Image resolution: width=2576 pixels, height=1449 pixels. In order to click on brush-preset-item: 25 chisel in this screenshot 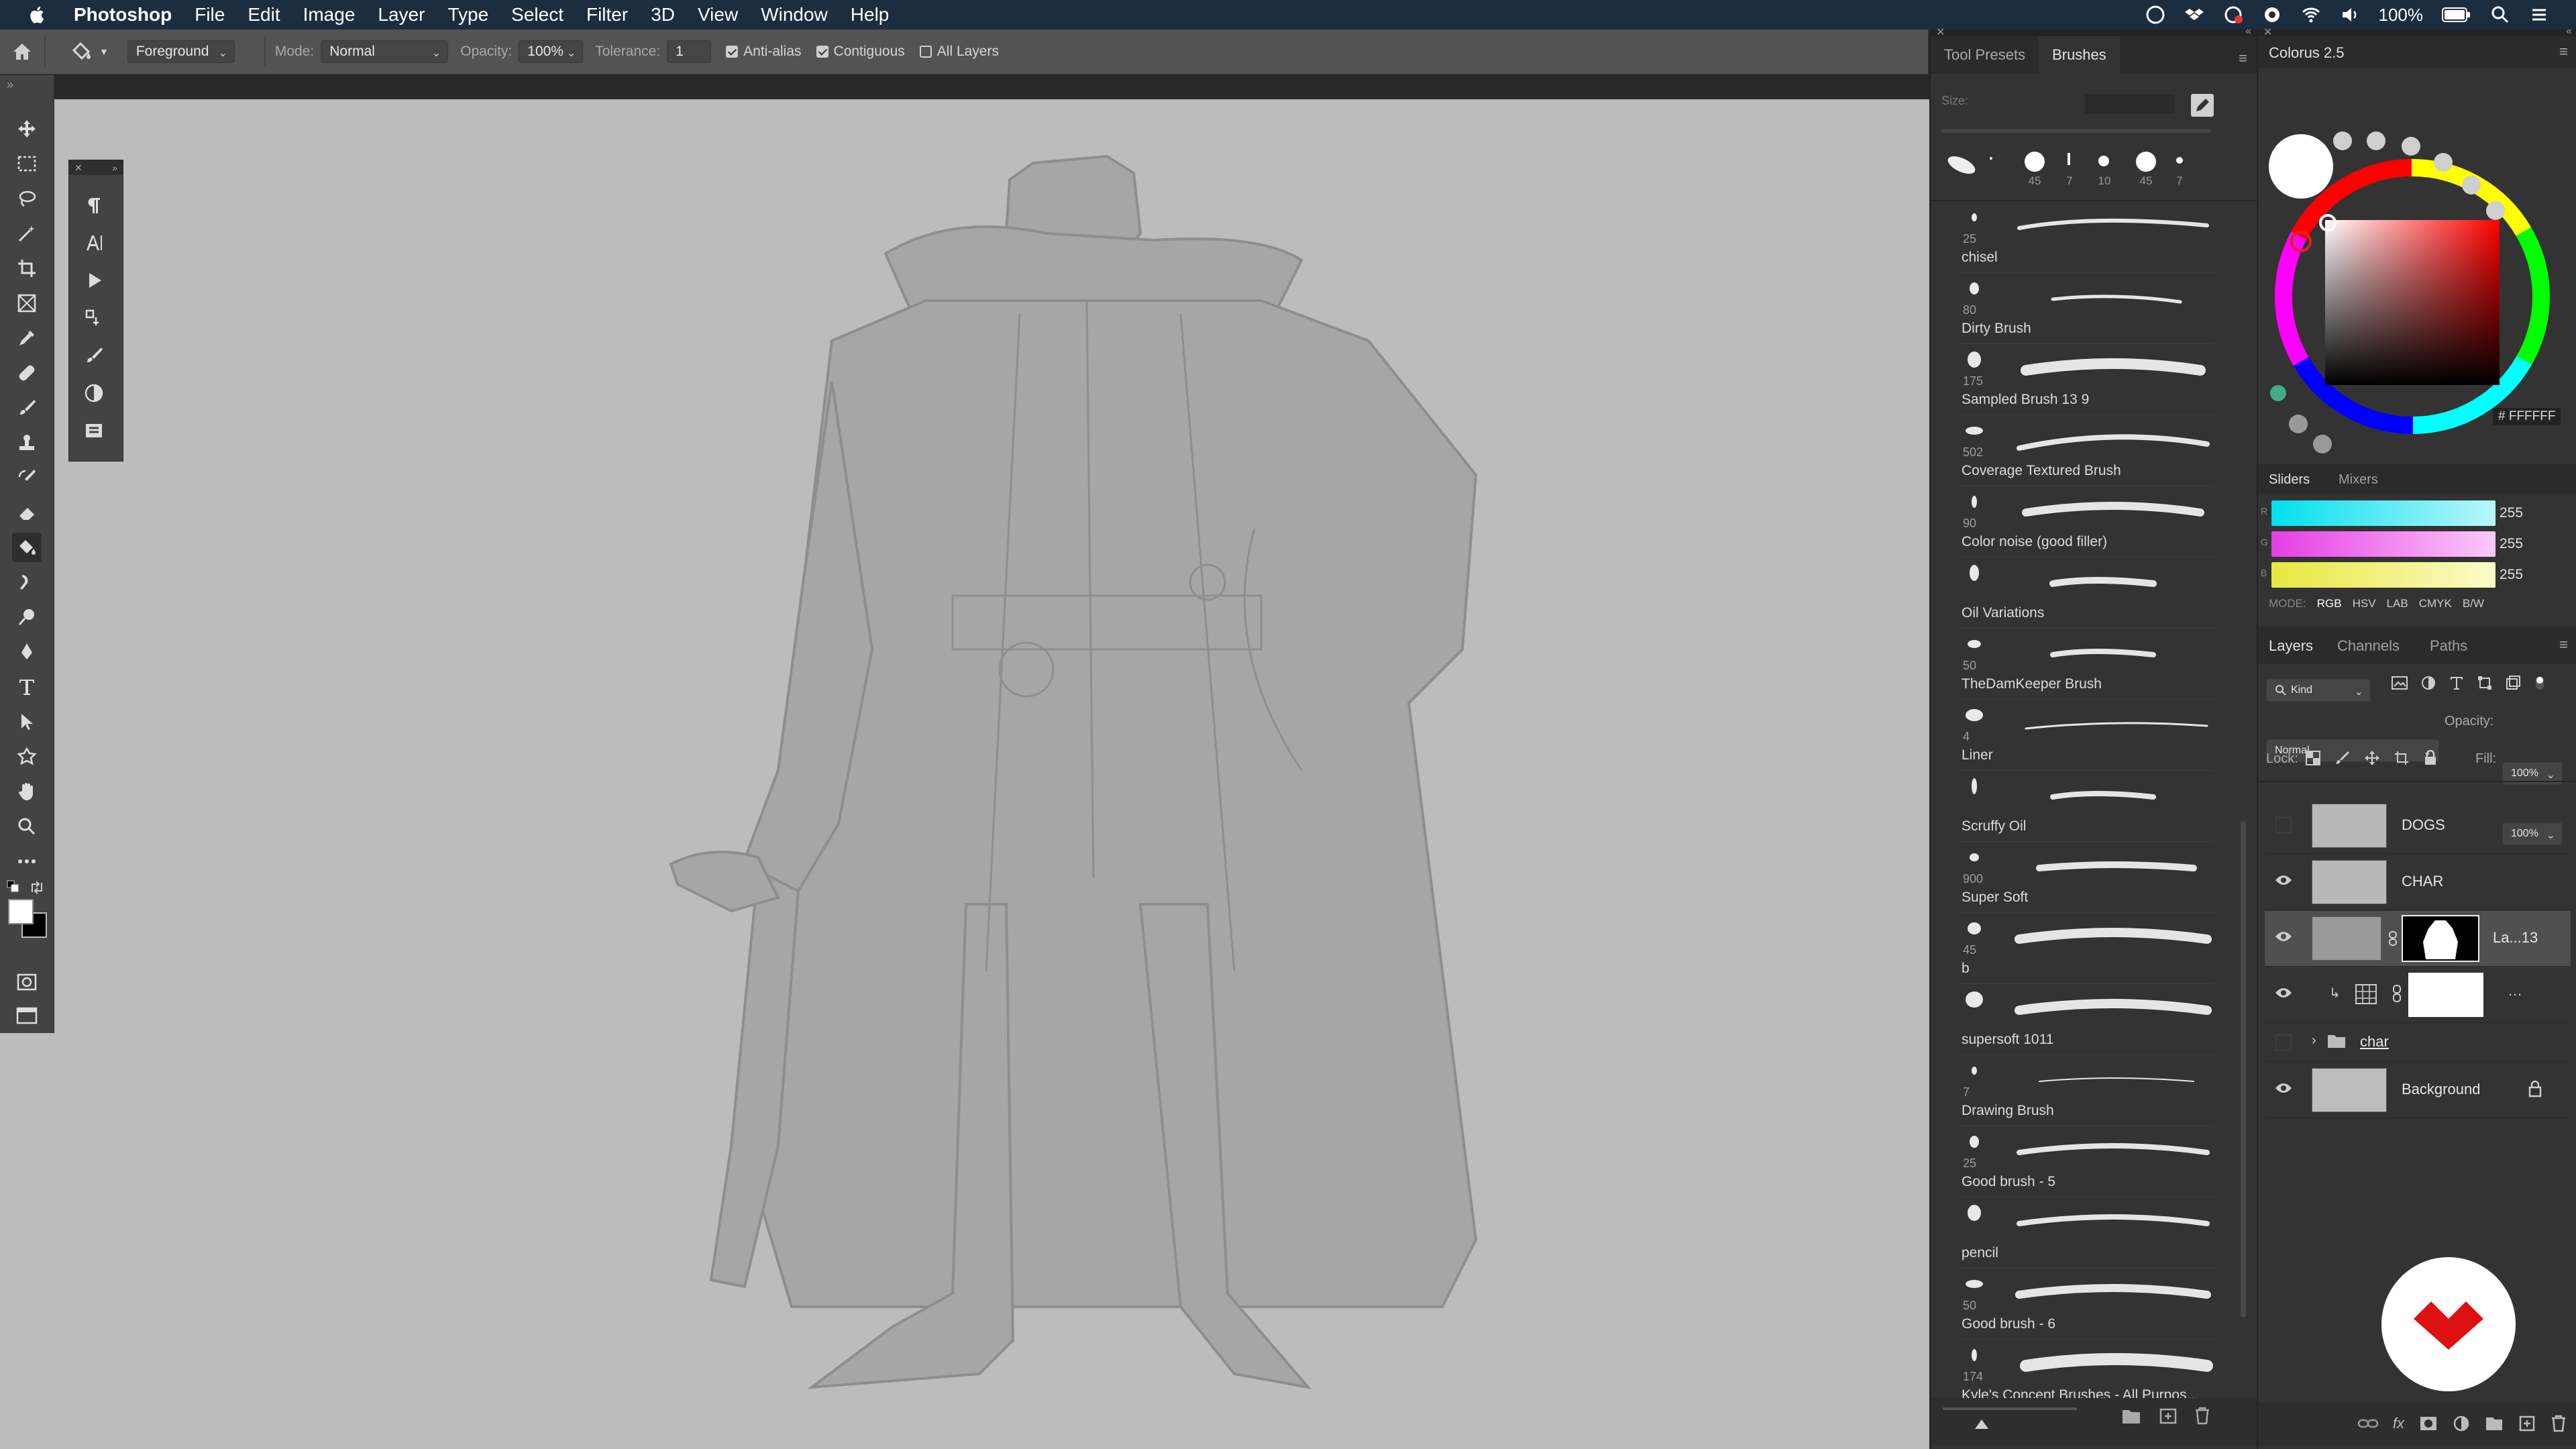, I will do `click(2086, 238)`.